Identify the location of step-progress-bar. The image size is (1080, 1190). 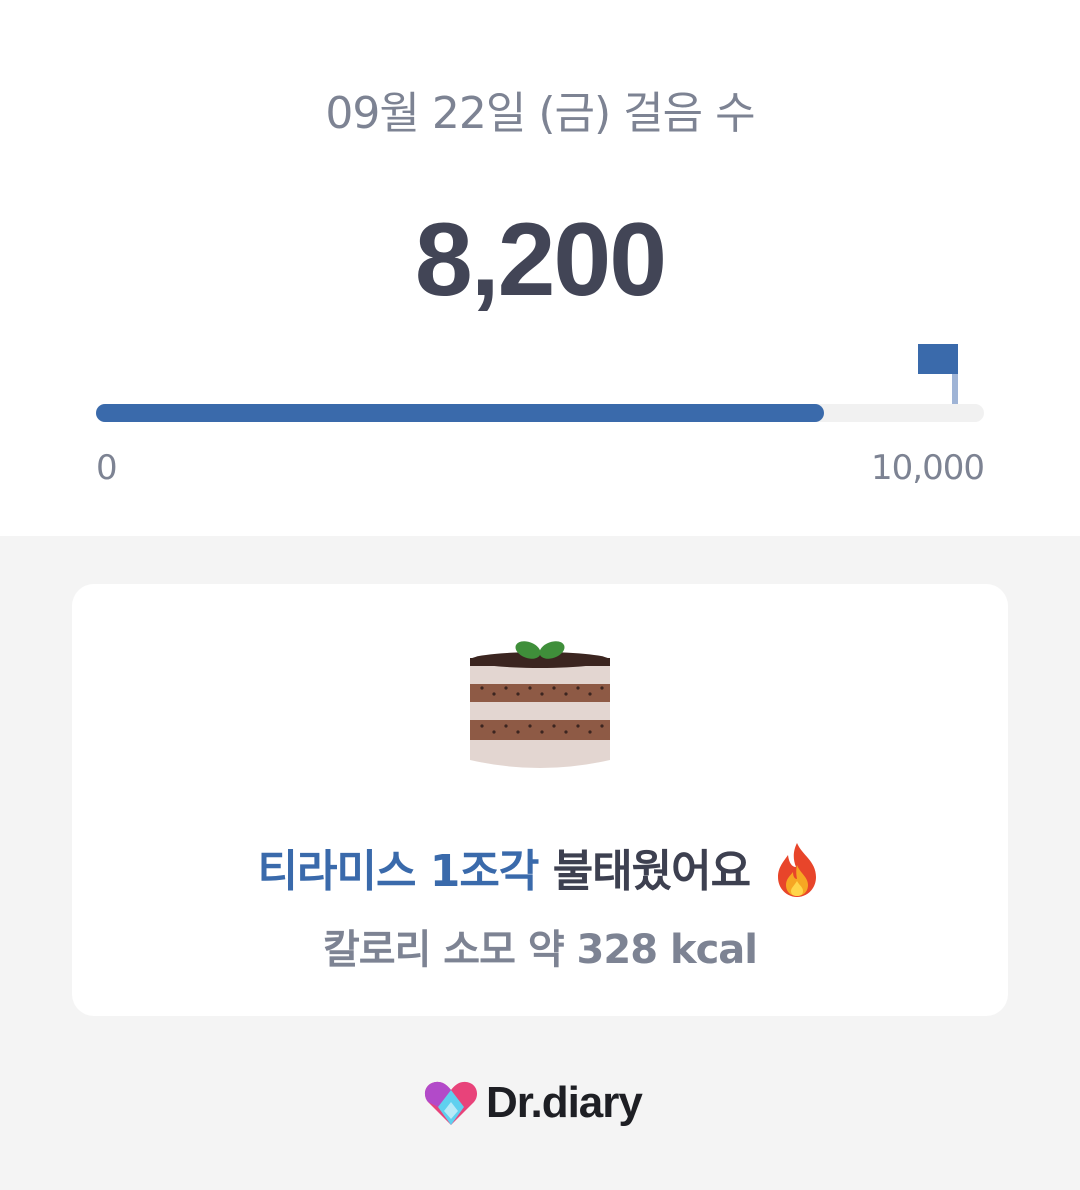
(540, 413).